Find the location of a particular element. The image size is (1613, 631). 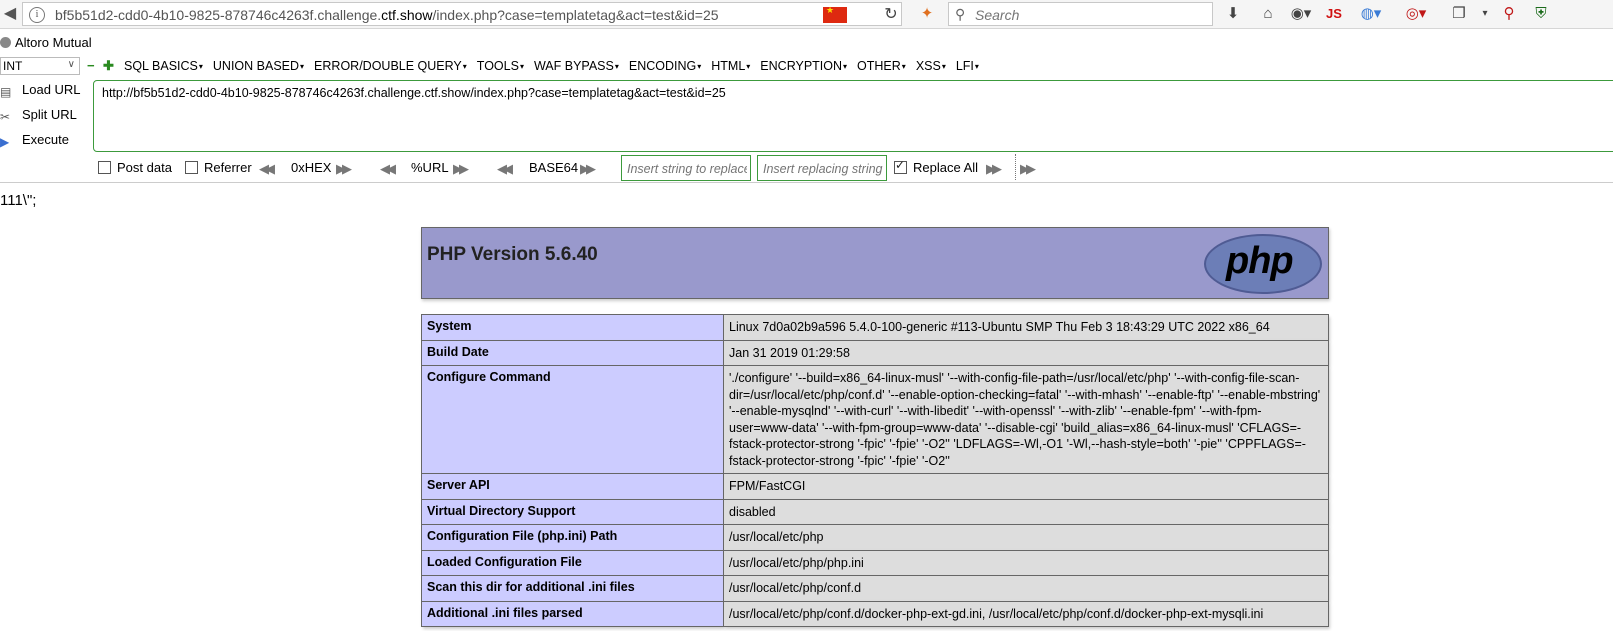

menu-other: OTHER is located at coordinates (881, 66).